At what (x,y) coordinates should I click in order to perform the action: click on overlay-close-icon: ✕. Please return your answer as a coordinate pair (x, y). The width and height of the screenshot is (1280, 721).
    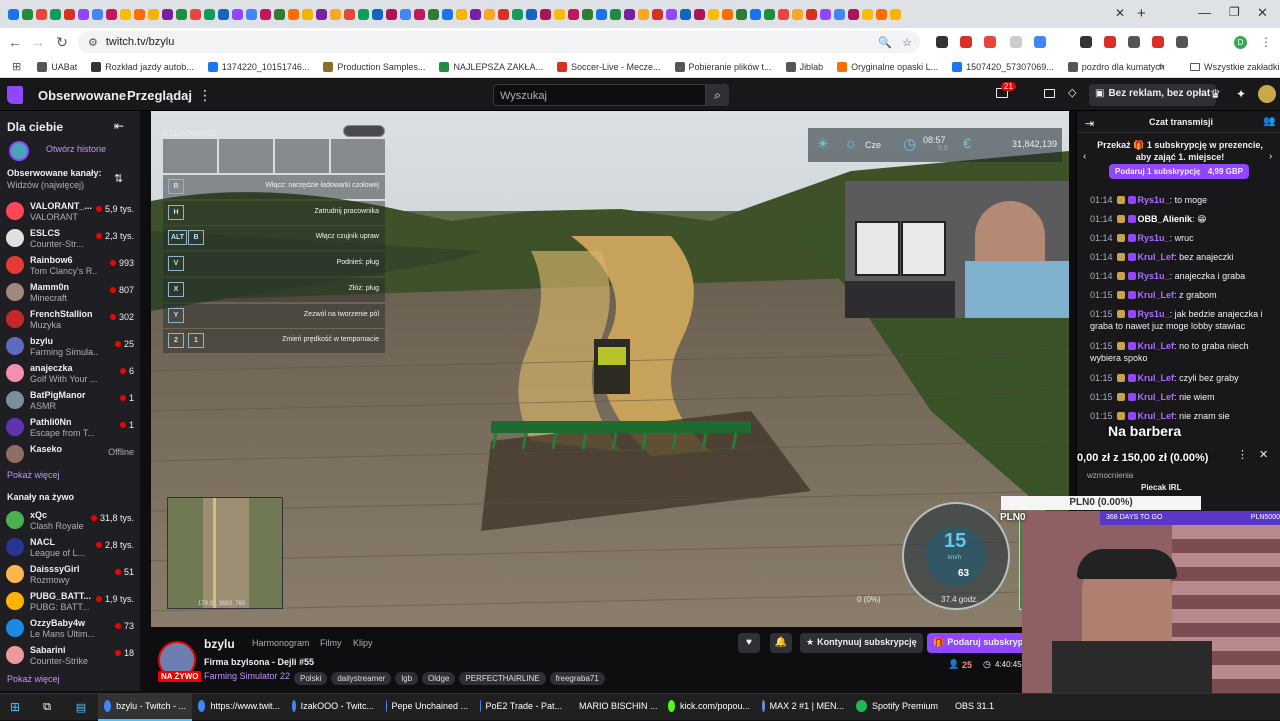
    Looking at the image, I should click on (1263, 454).